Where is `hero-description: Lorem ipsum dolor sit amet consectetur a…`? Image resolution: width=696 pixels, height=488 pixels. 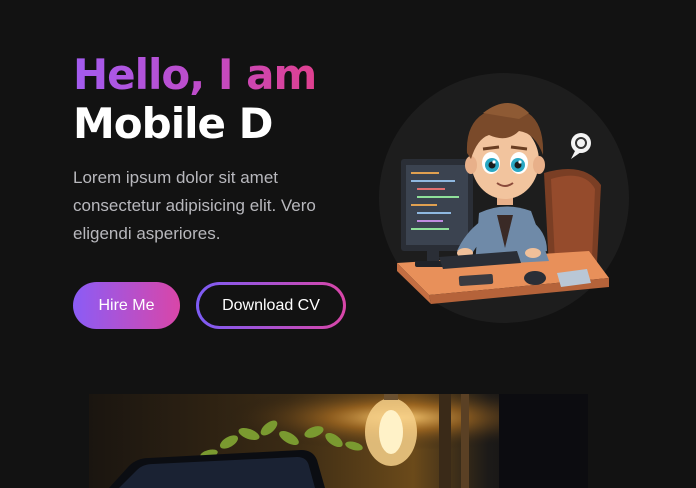 hero-description: Lorem ipsum dolor sit amet consectetur a… is located at coordinates (194, 205).